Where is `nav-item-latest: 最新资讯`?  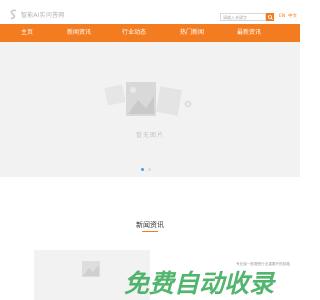
nav-item-latest: 最新资讯 is located at coordinates (249, 33).